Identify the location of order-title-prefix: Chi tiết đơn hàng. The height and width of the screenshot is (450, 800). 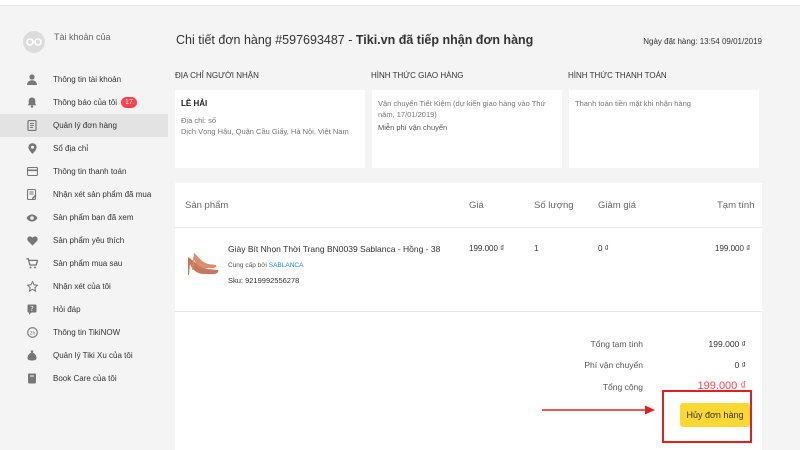
(226, 40).